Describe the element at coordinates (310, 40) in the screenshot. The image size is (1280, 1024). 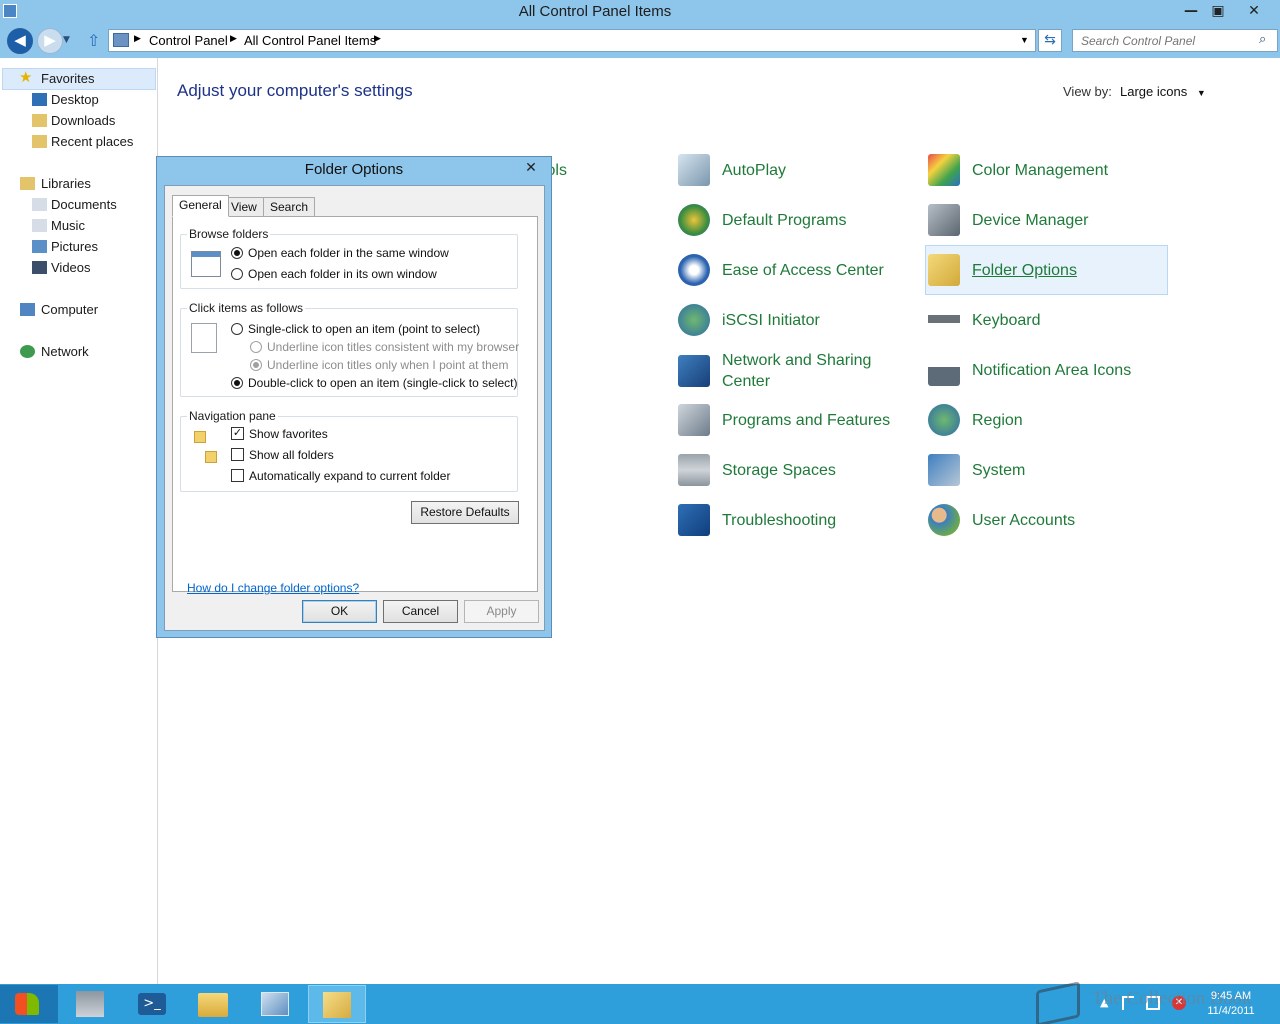
I see `breadcrumb-all-items: All Control Panel Items` at that location.